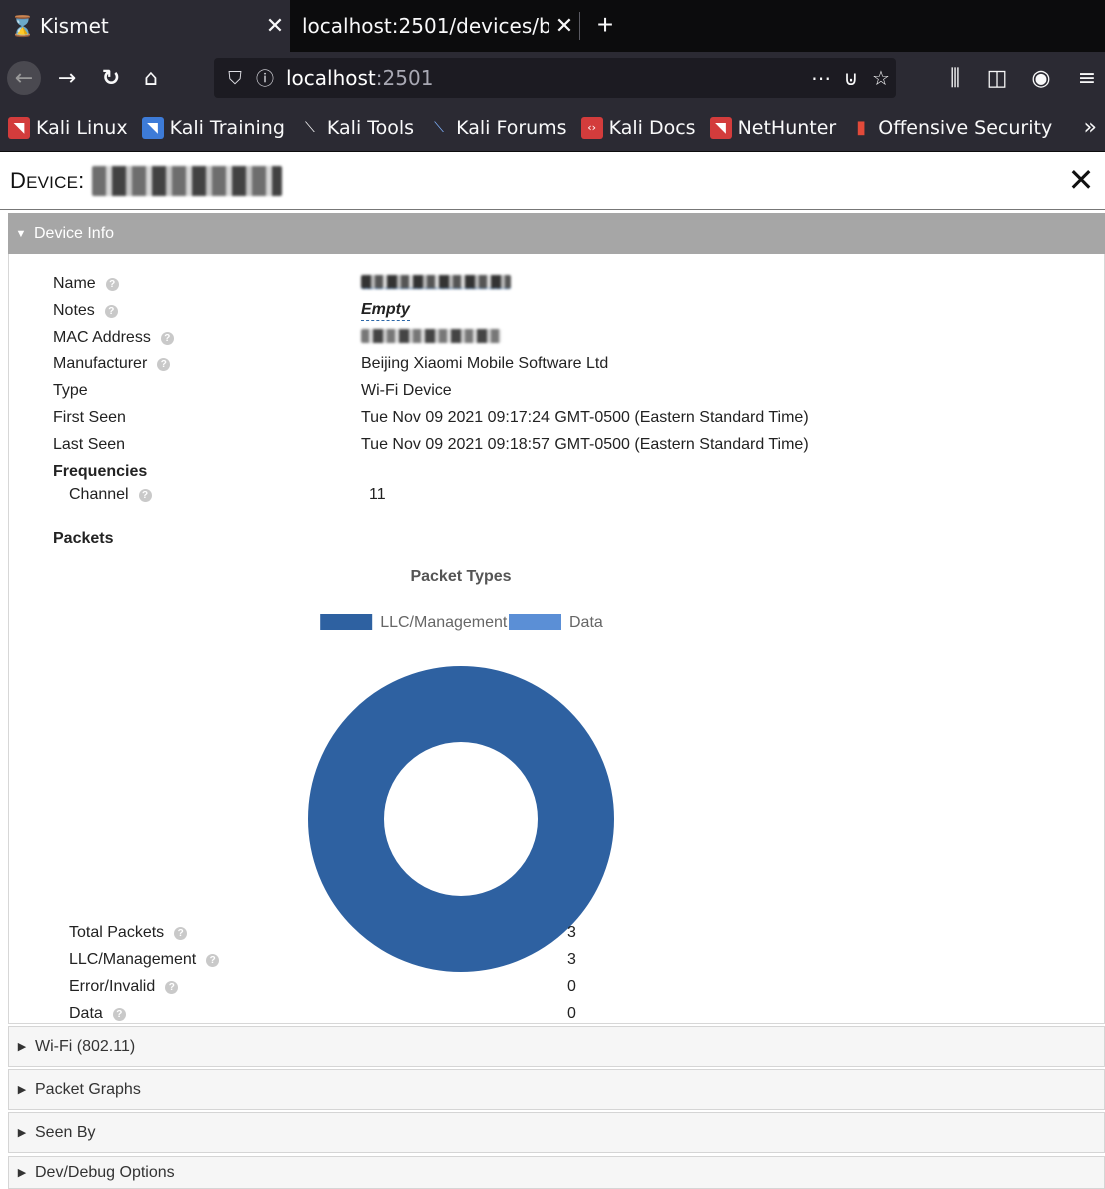 Image resolution: width=1105 pixels, height=1189 pixels. What do you see at coordinates (19, 127) in the screenshot?
I see `kali-dragon-icon: ◥` at bounding box center [19, 127].